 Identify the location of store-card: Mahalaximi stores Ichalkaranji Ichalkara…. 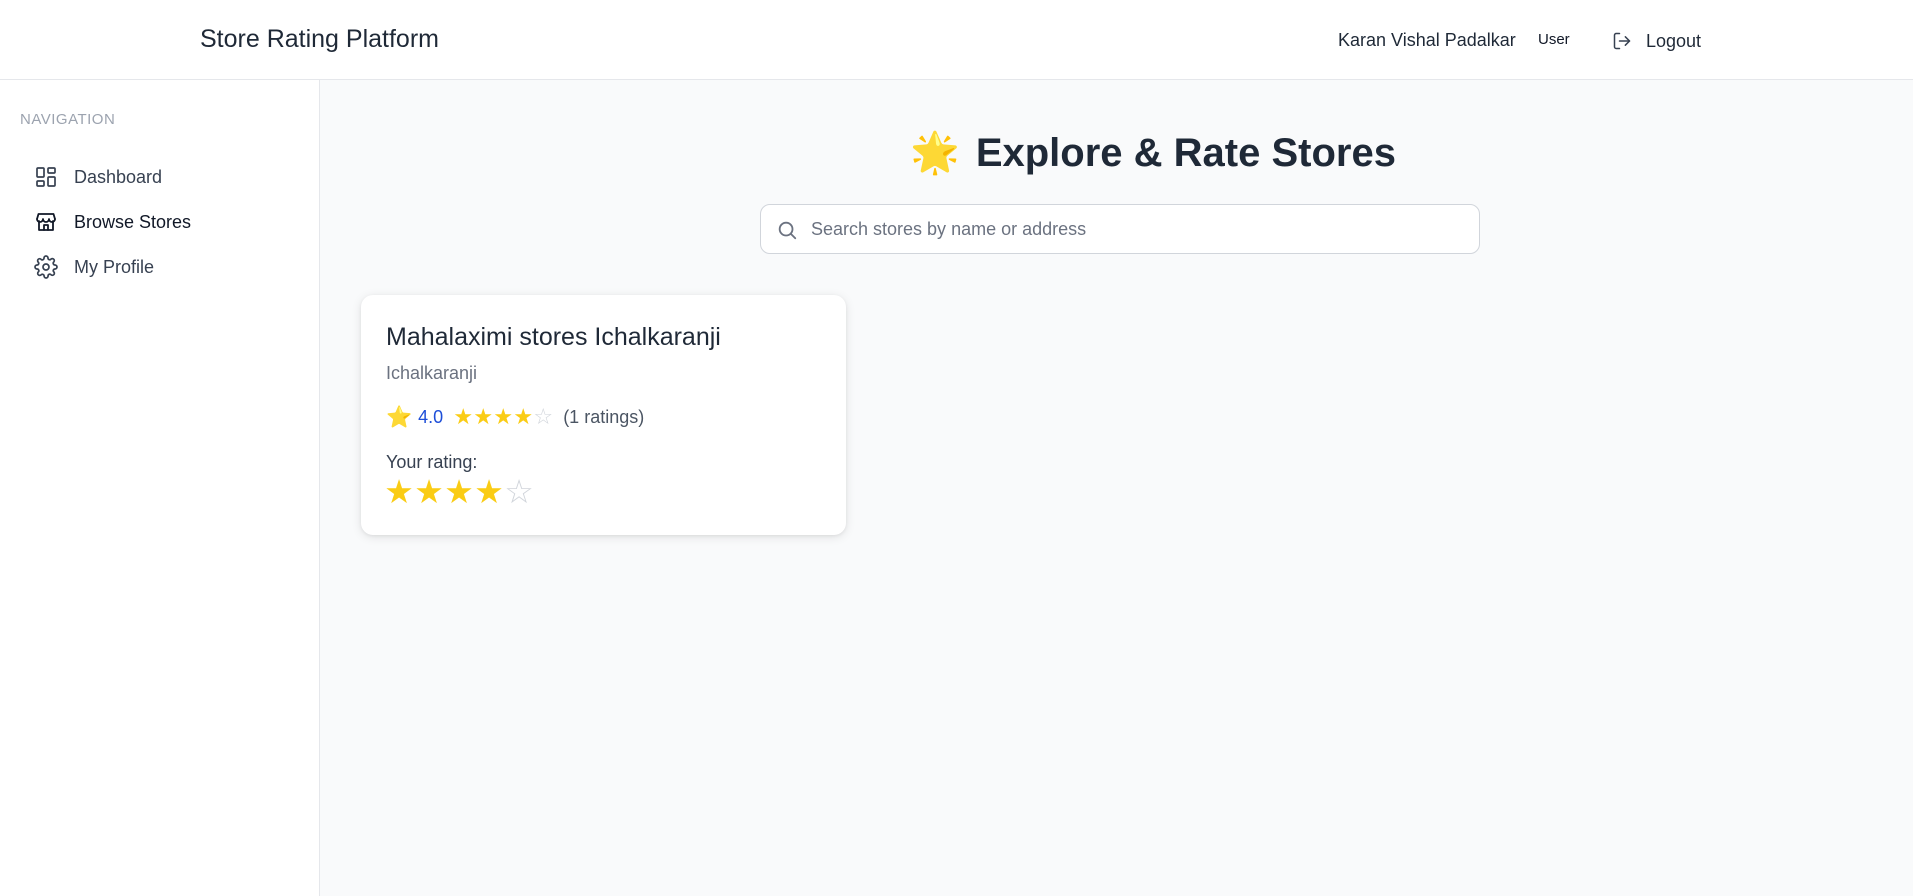
(603, 415).